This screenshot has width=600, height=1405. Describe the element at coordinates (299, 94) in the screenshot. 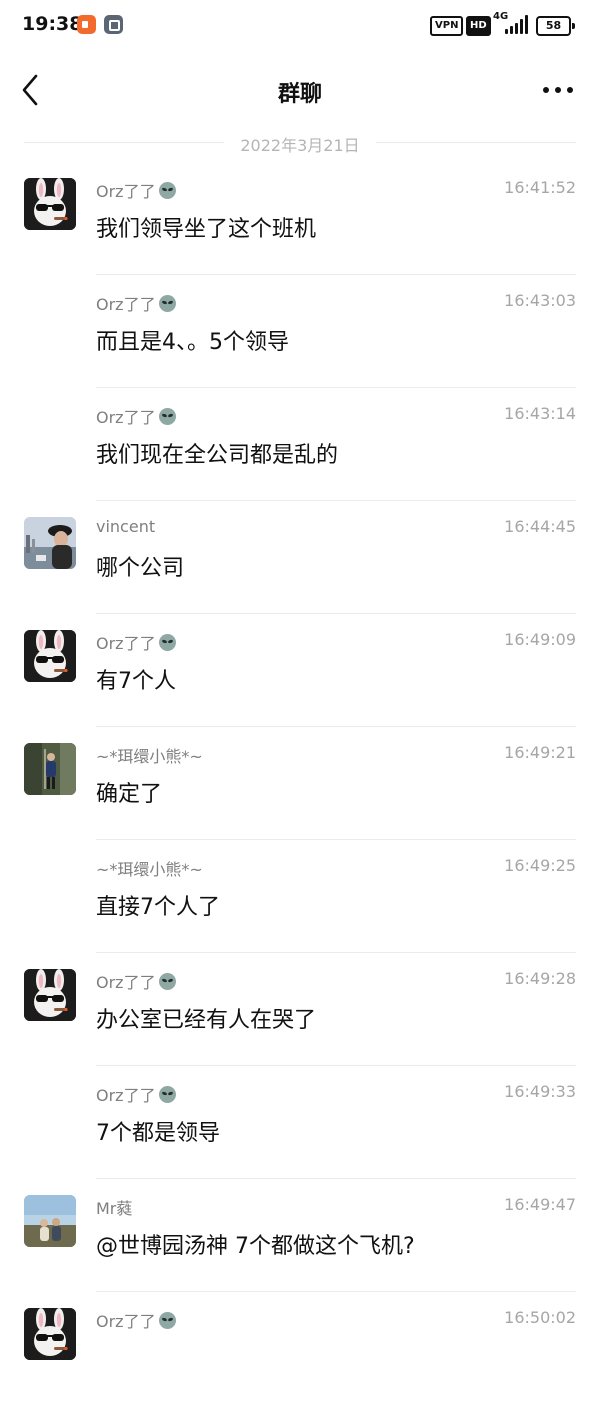

I see `page-title: 群聊` at that location.